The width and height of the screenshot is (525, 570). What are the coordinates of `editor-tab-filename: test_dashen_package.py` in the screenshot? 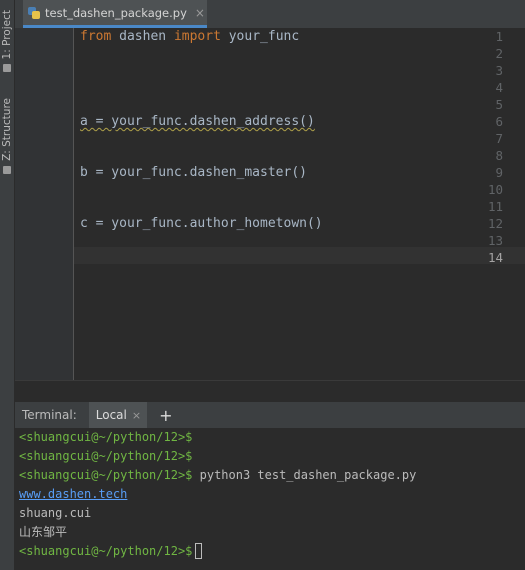 It's located at (116, 12).